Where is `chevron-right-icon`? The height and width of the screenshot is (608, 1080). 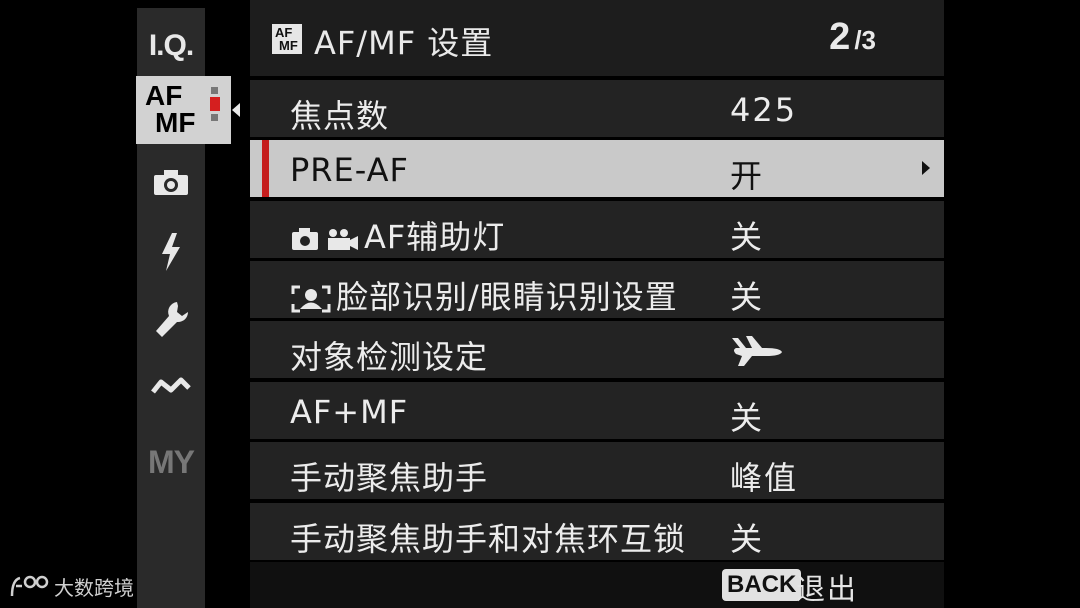 chevron-right-icon is located at coordinates (926, 168).